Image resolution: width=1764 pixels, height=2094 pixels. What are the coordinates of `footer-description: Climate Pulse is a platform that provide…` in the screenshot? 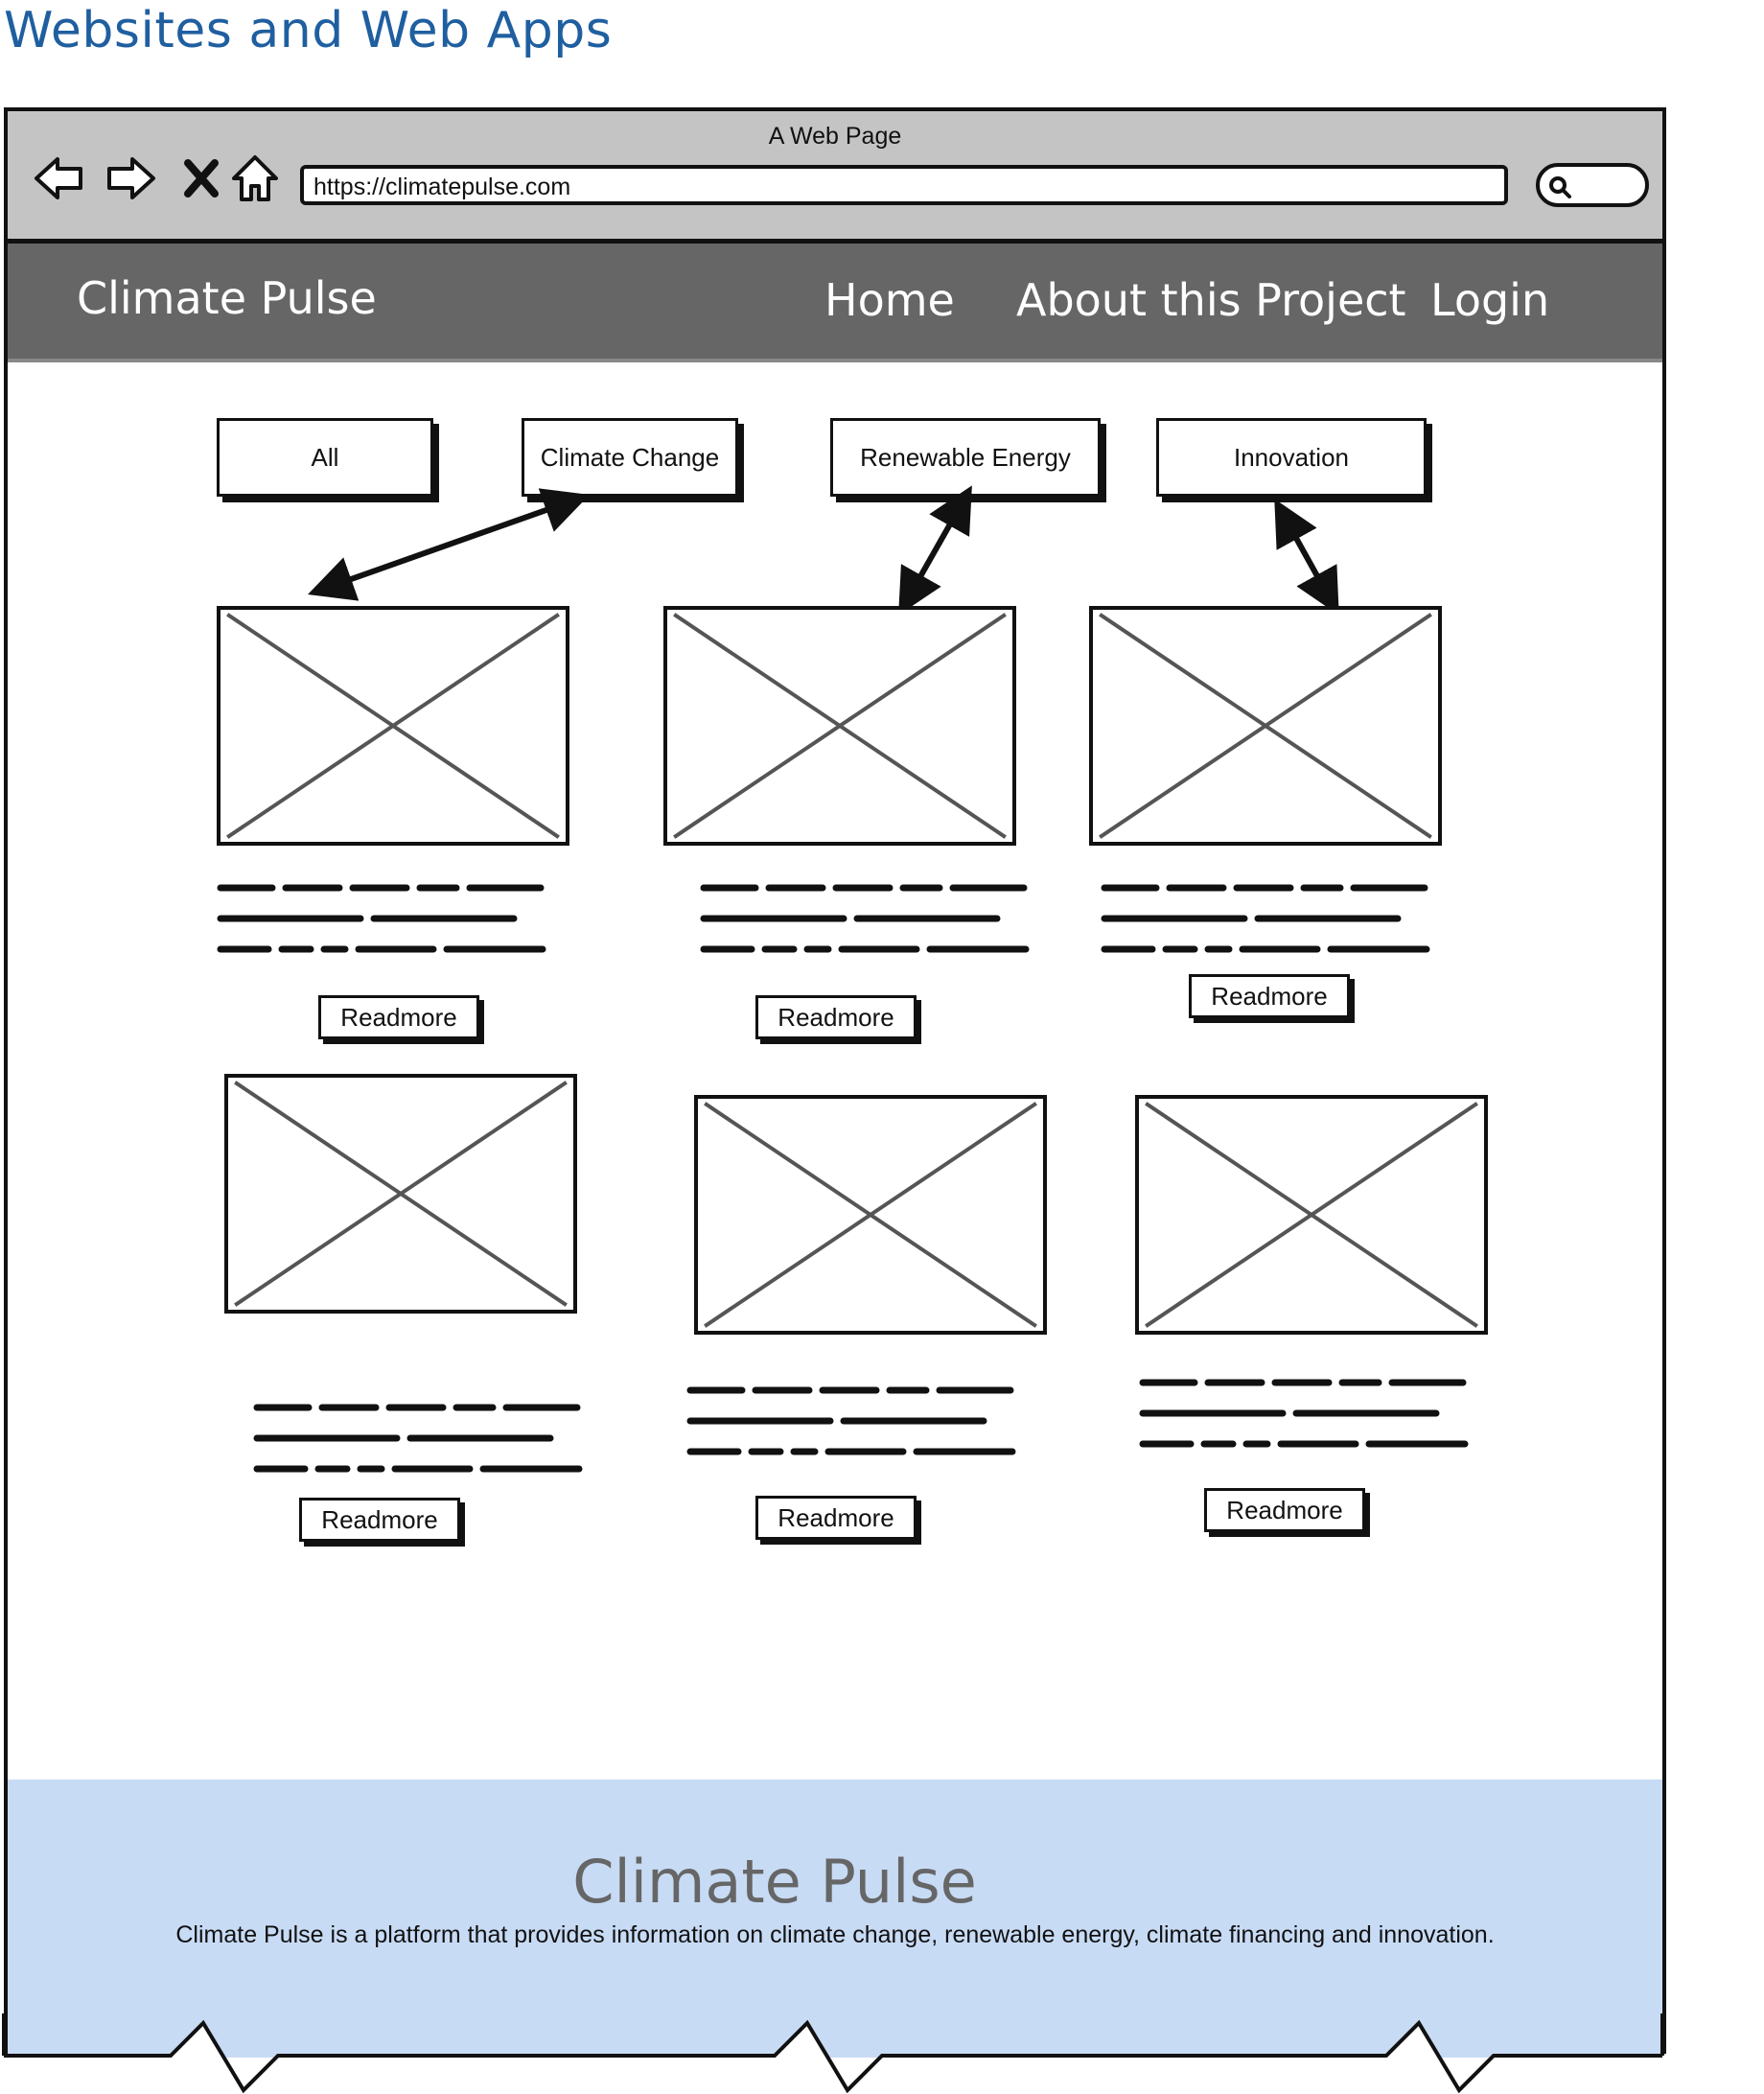 It's located at (835, 1934).